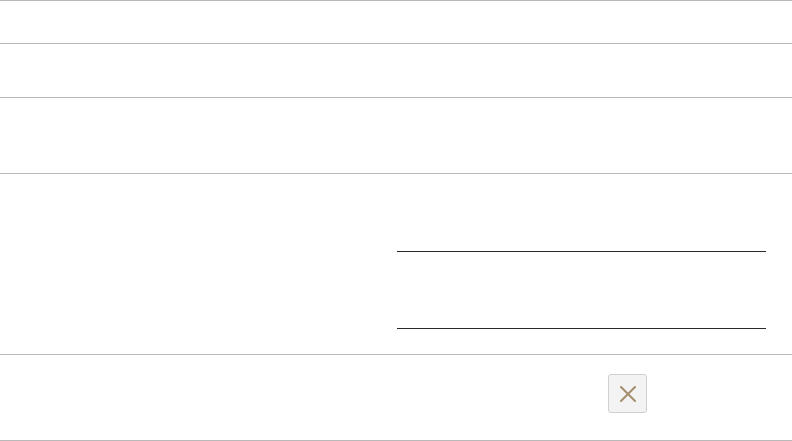  I want to click on remove-button, so click(627, 393).